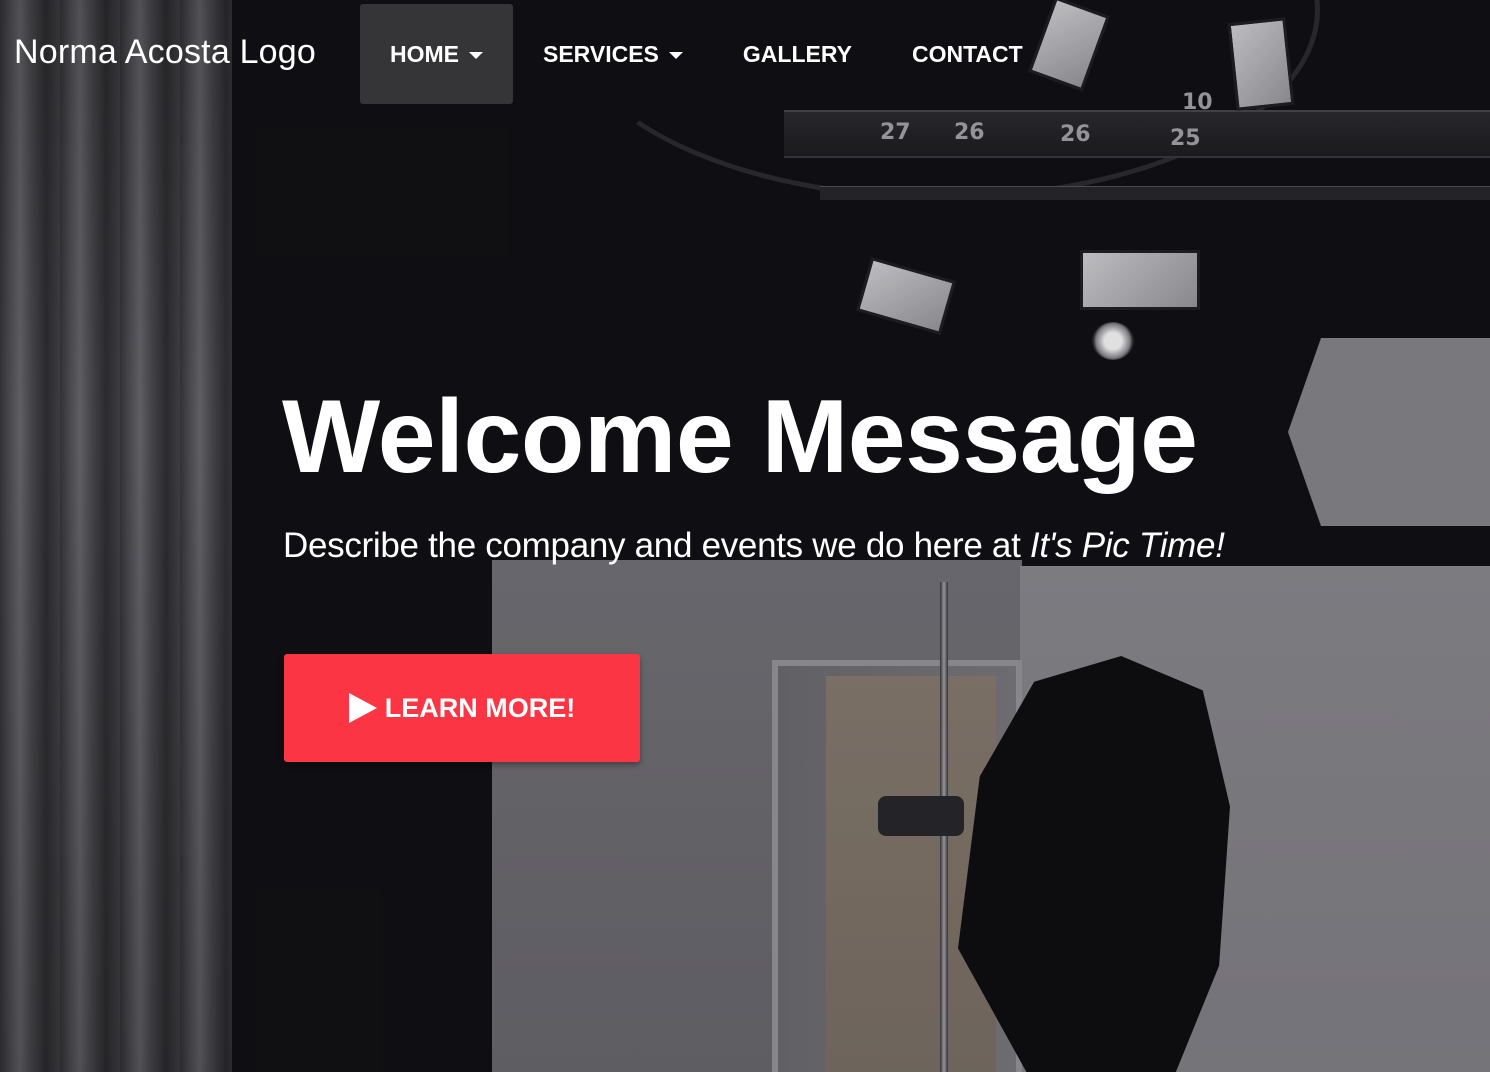 Image resolution: width=1490 pixels, height=1072 pixels. I want to click on nav-item-label: GALLERY, so click(797, 53).